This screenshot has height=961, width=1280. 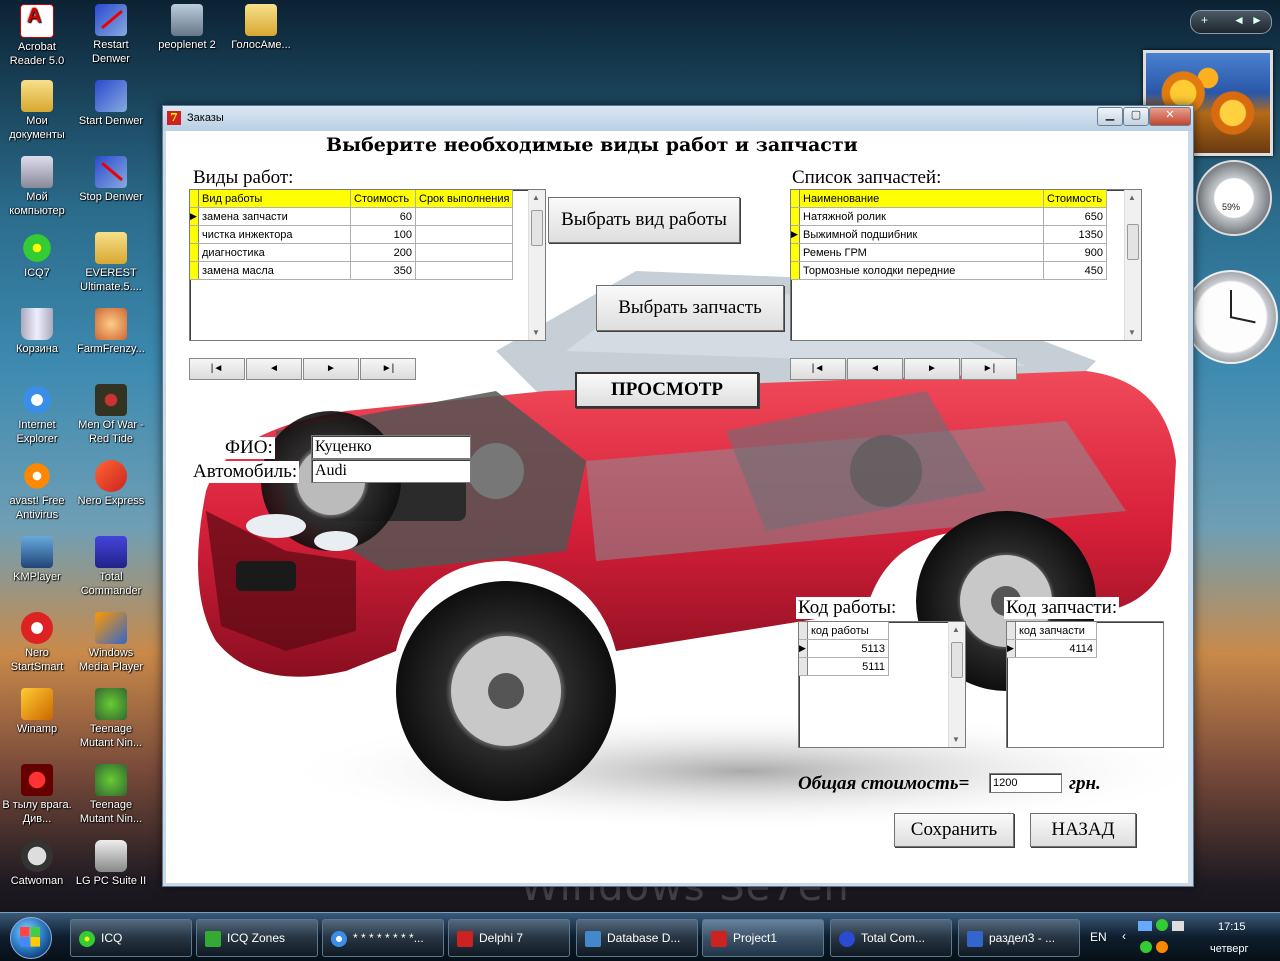 I want to click on avast-tray-icon, so click(x=1162, y=947).